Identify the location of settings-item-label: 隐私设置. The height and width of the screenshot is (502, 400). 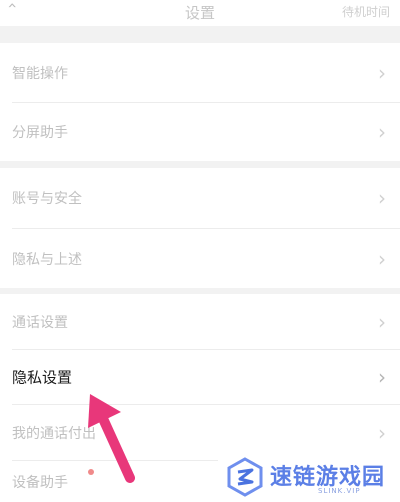
(42, 377).